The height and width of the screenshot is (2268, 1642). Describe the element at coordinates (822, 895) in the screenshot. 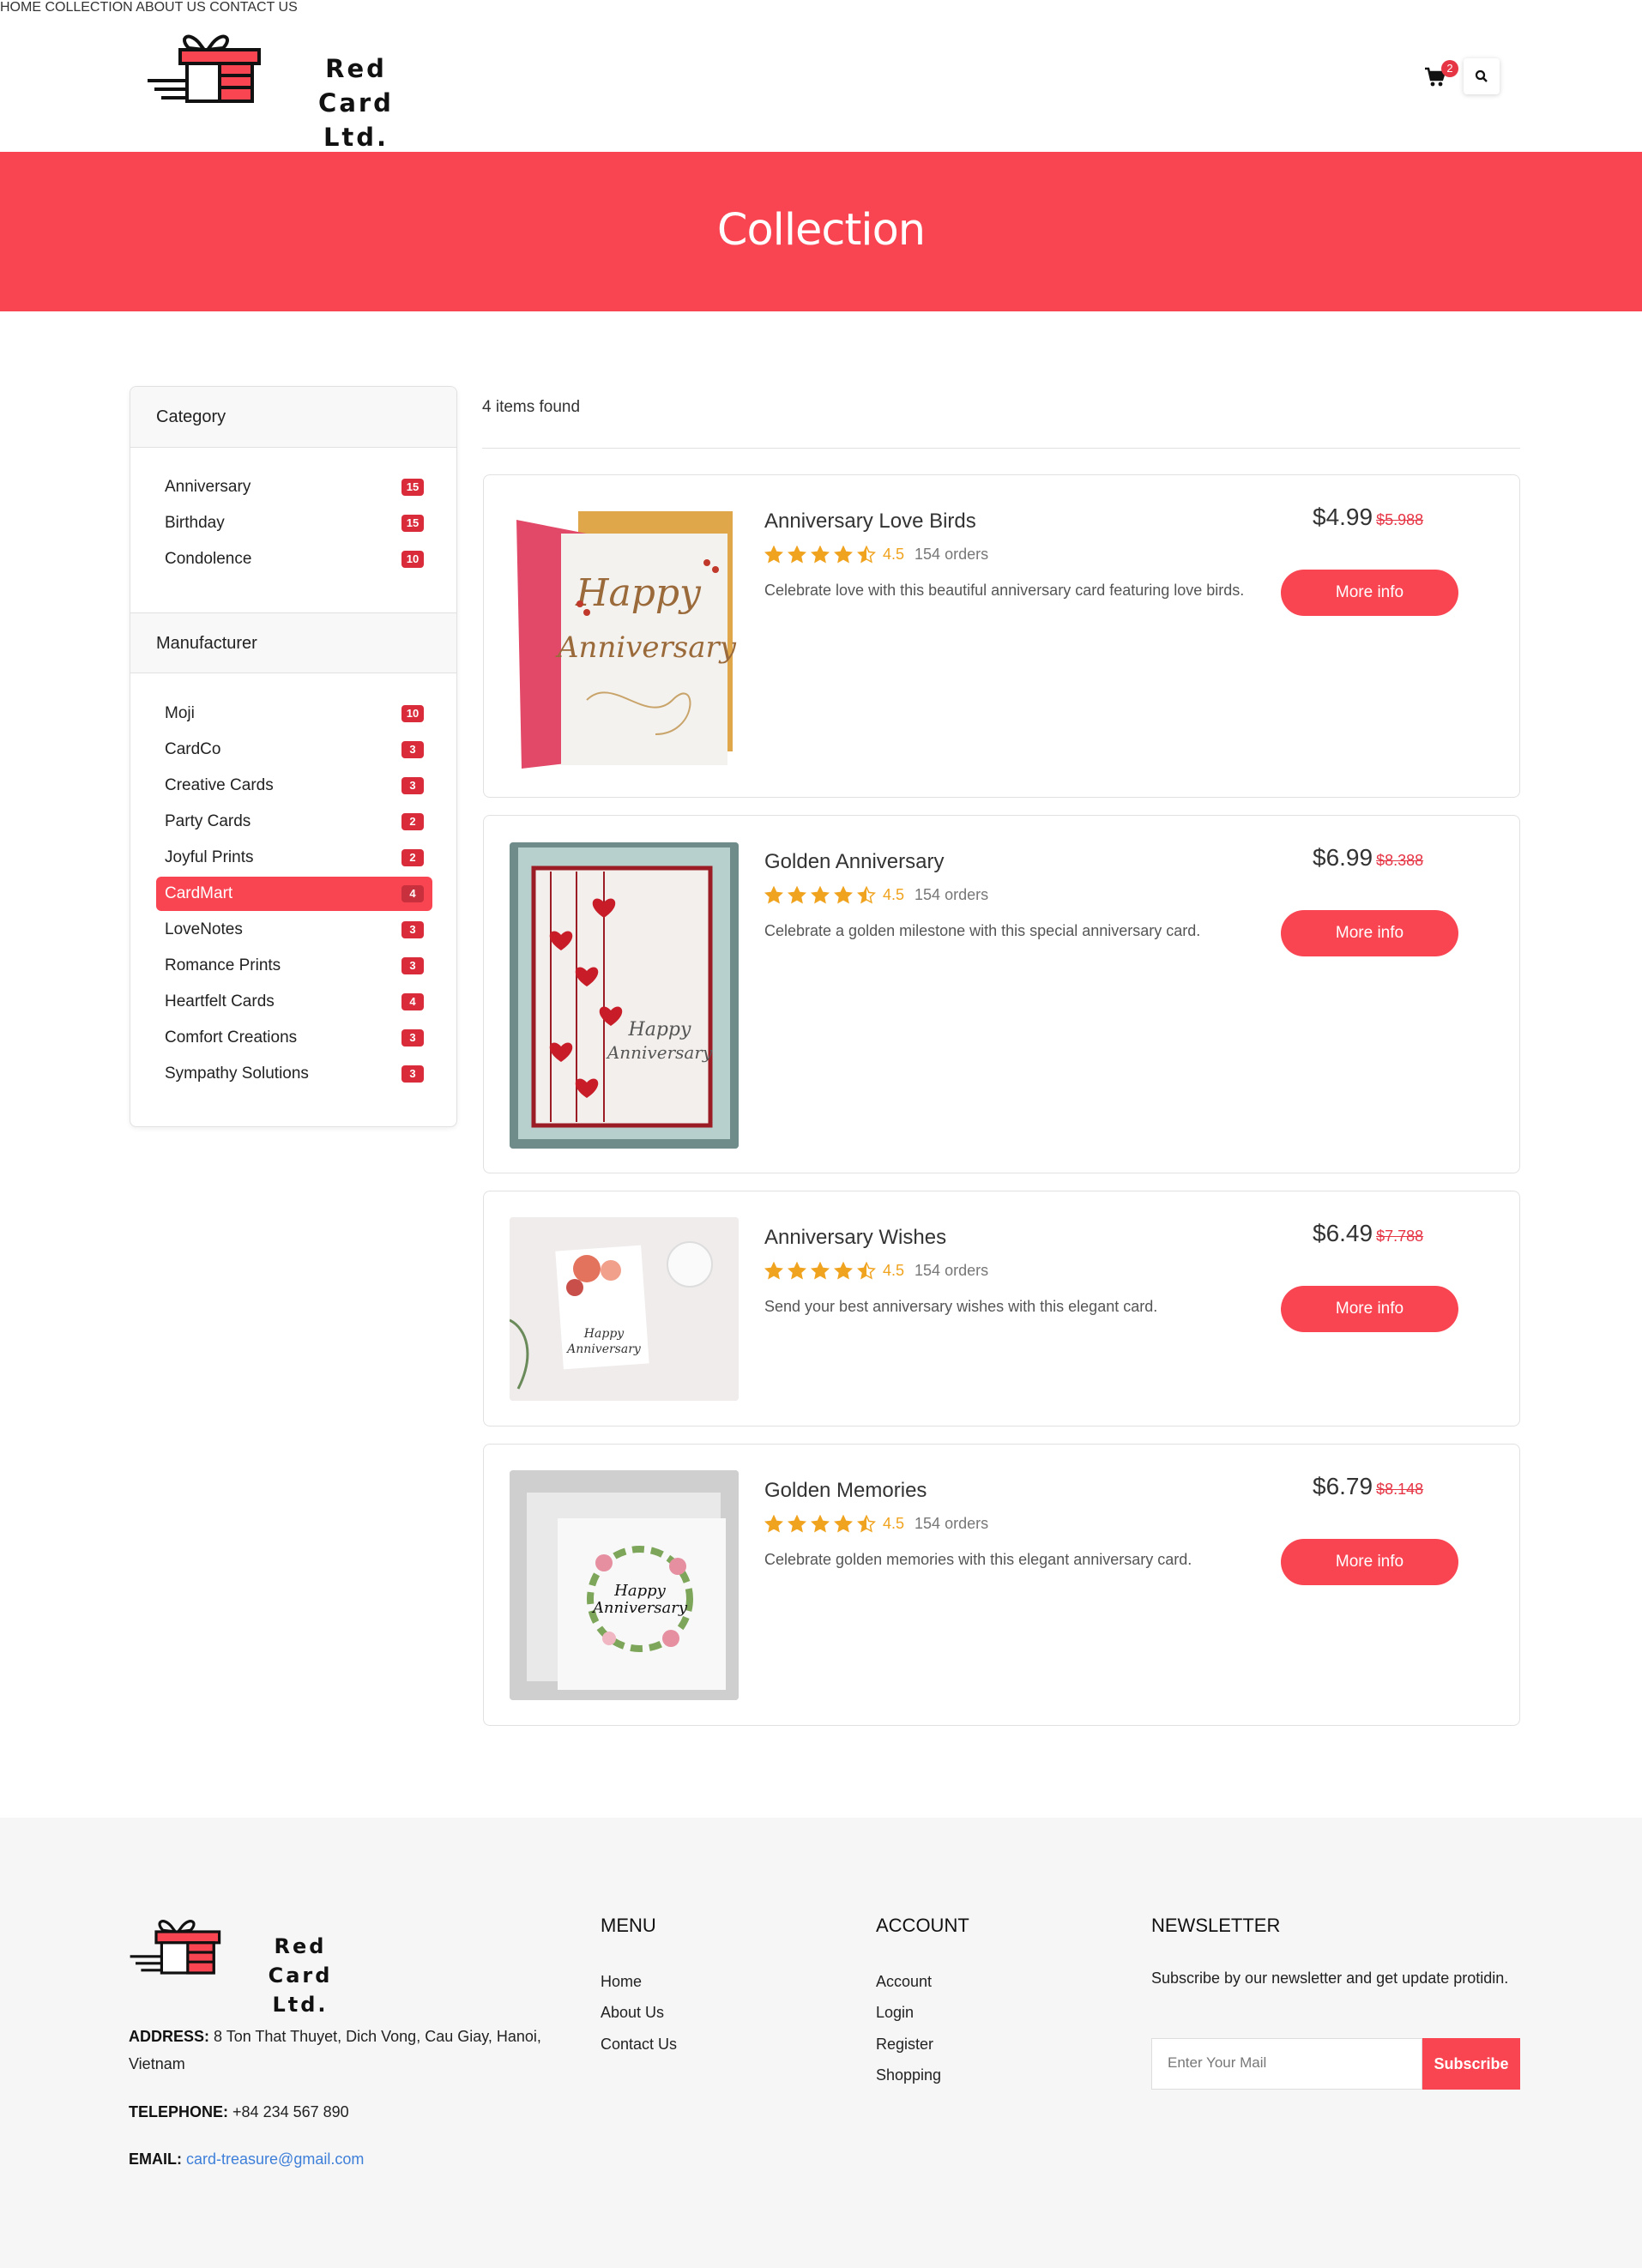

I see `star-rating` at that location.